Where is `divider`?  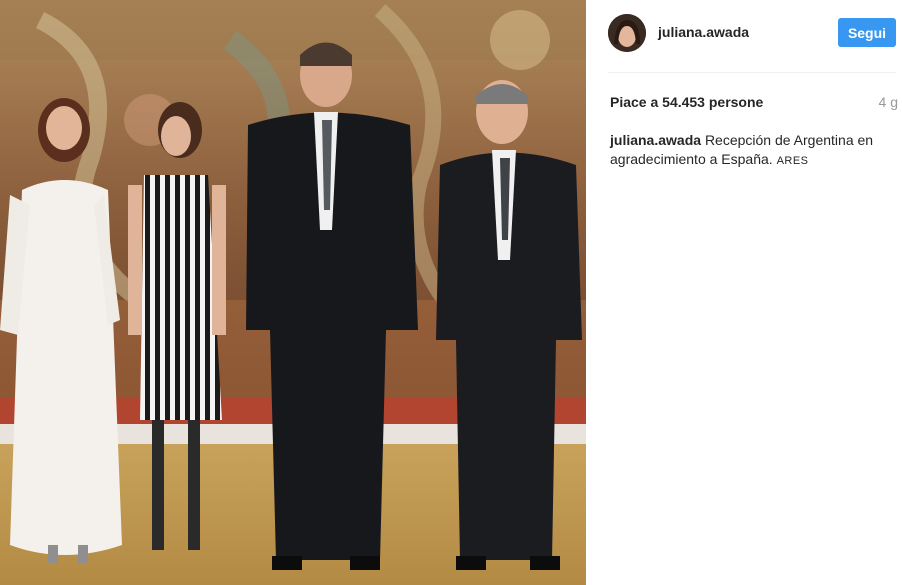
divider is located at coordinates (752, 72).